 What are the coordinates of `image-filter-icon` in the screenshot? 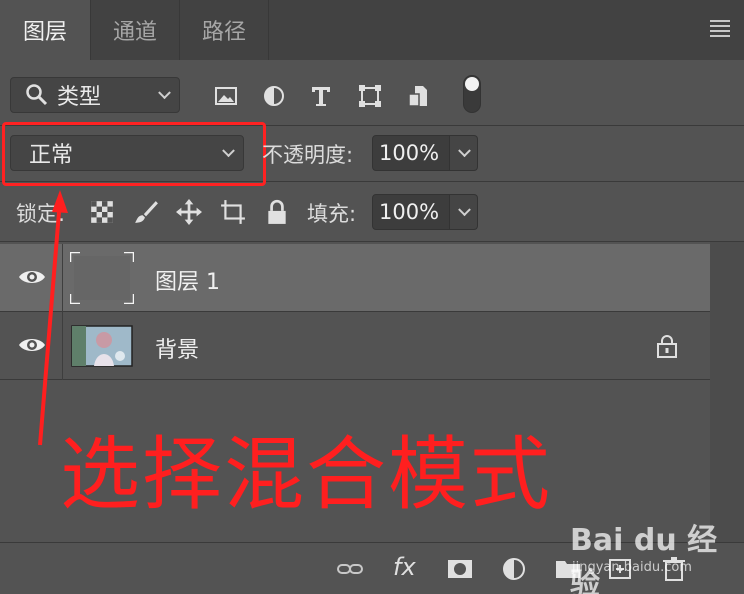 It's located at (226, 96).